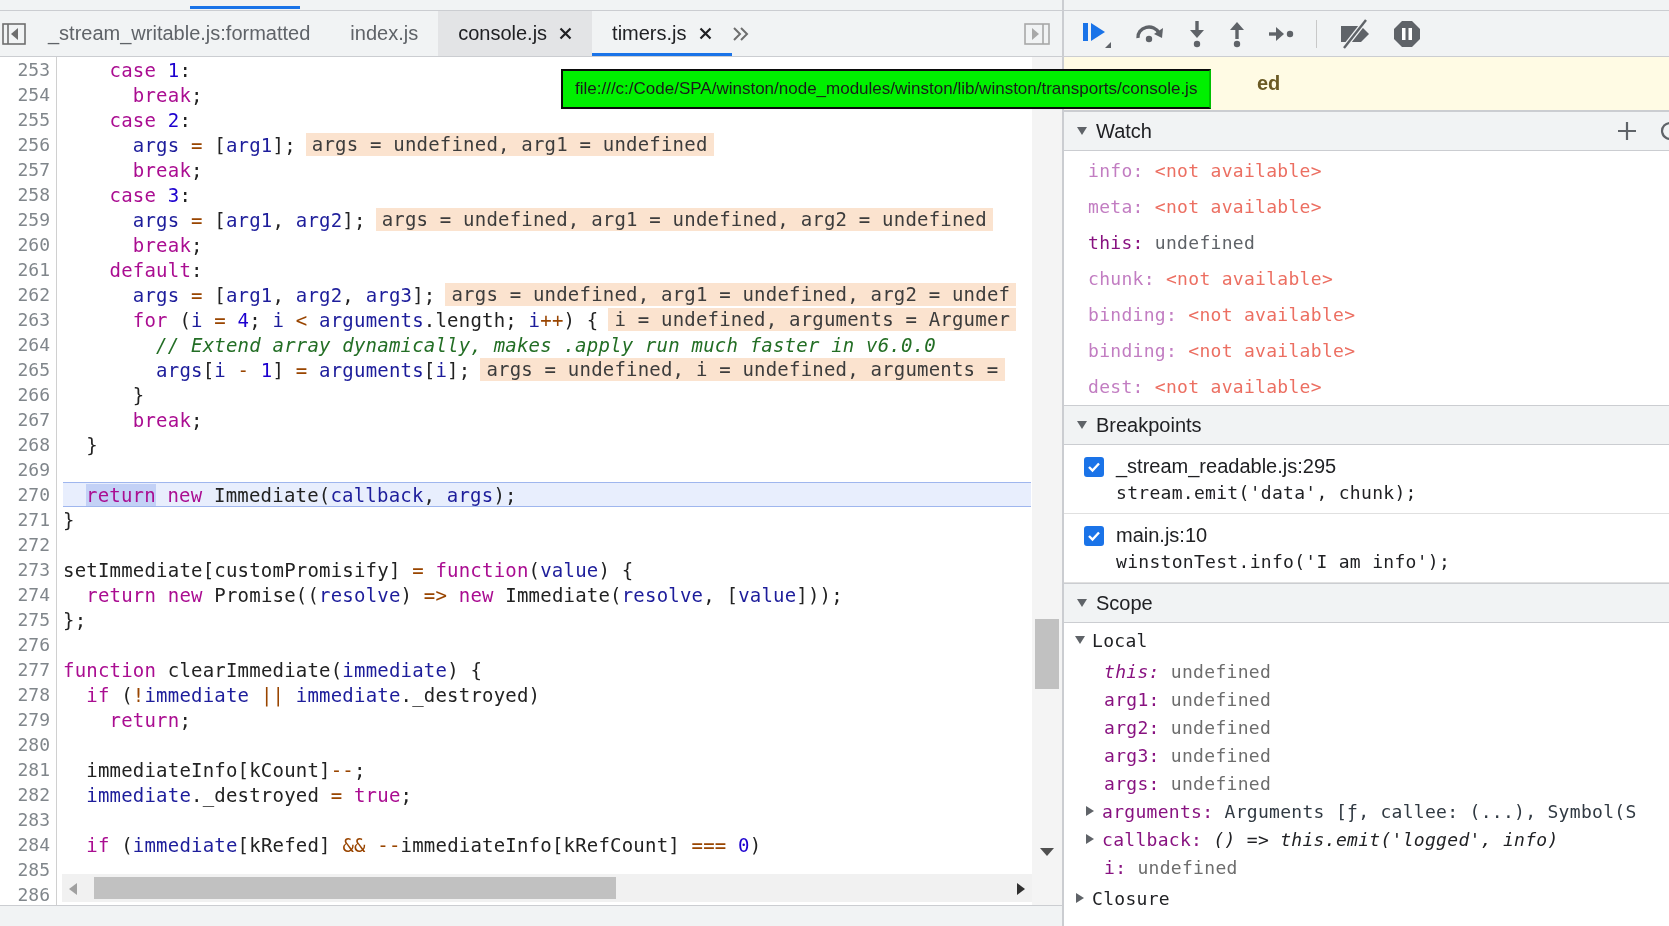 Image resolution: width=1669 pixels, height=926 pixels. What do you see at coordinates (740, 33) in the screenshot?
I see `more-tabs-icon` at bounding box center [740, 33].